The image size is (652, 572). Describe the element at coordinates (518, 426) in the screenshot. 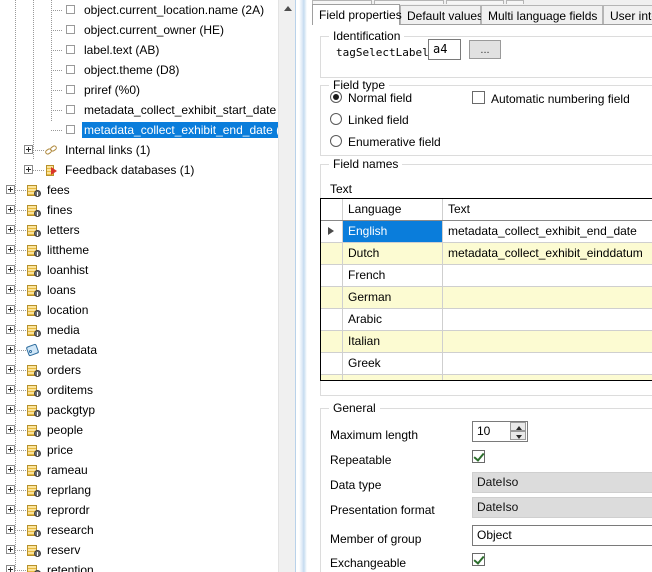

I see `spinner-up-icon` at that location.